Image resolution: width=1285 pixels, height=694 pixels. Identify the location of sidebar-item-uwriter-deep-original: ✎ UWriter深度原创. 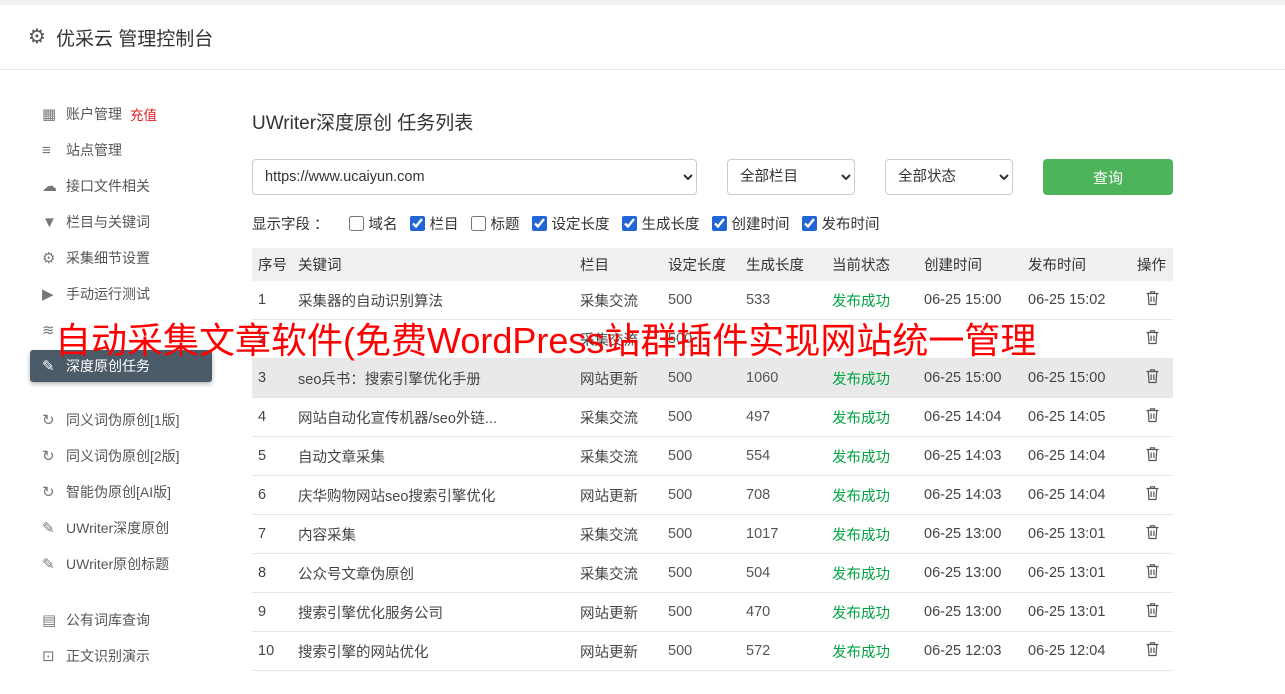
(125, 528).